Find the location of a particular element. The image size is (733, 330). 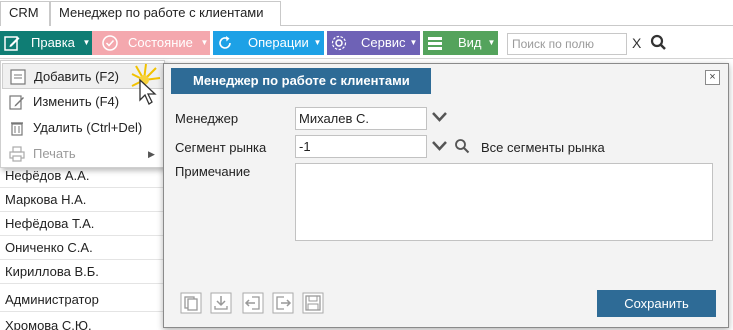

export-icon is located at coordinates (283, 303).